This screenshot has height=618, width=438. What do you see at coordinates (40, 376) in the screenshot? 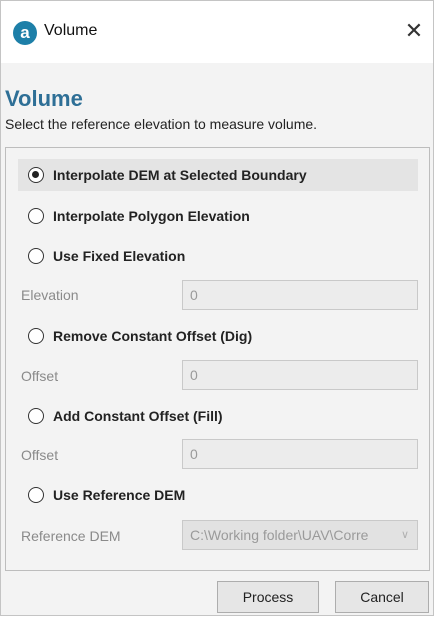
I see `dig-offset-label: Offset` at bounding box center [40, 376].